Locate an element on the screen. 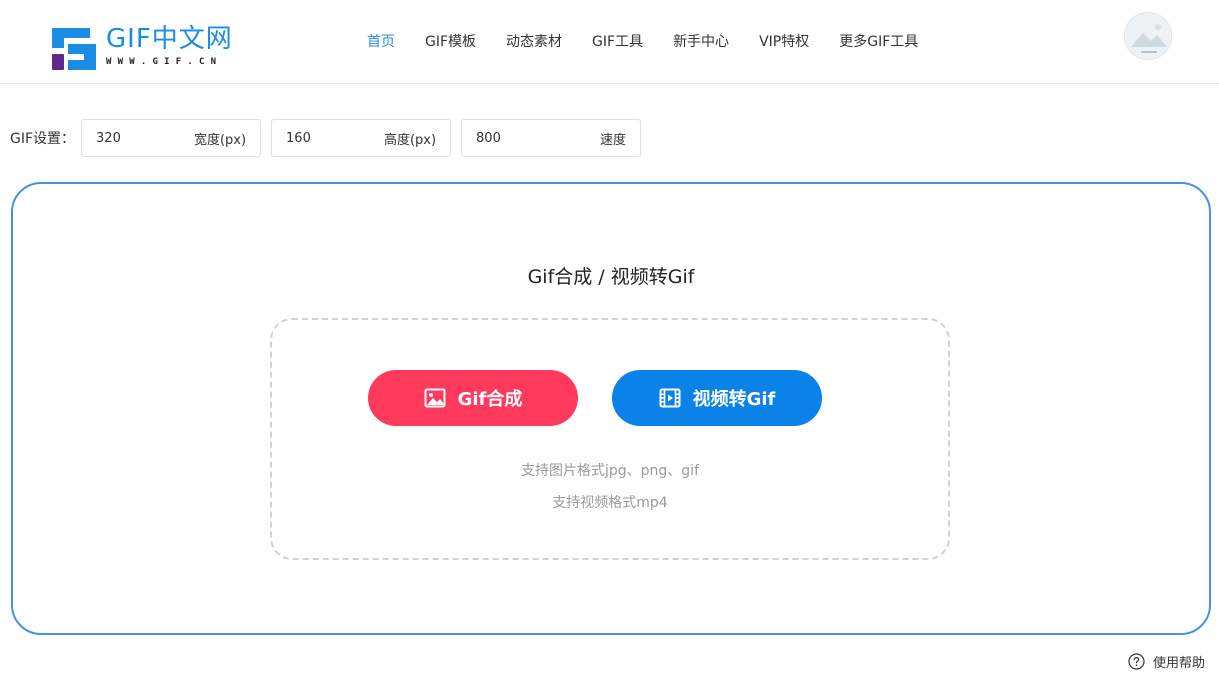  gif-compose-label: Gif合成 is located at coordinates (490, 399).